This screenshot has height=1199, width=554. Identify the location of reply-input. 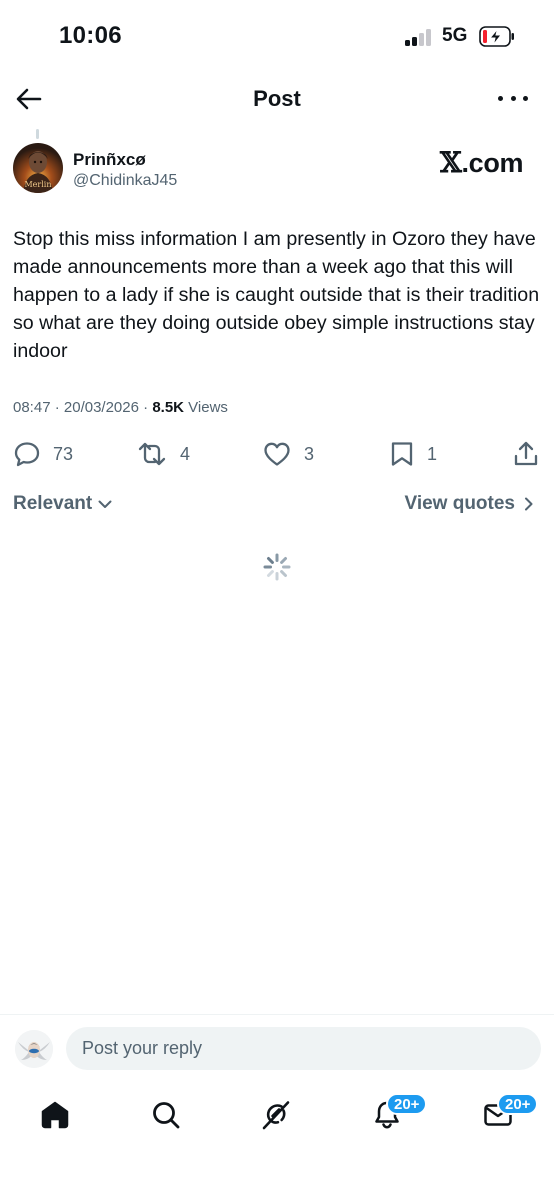
(303, 1048).